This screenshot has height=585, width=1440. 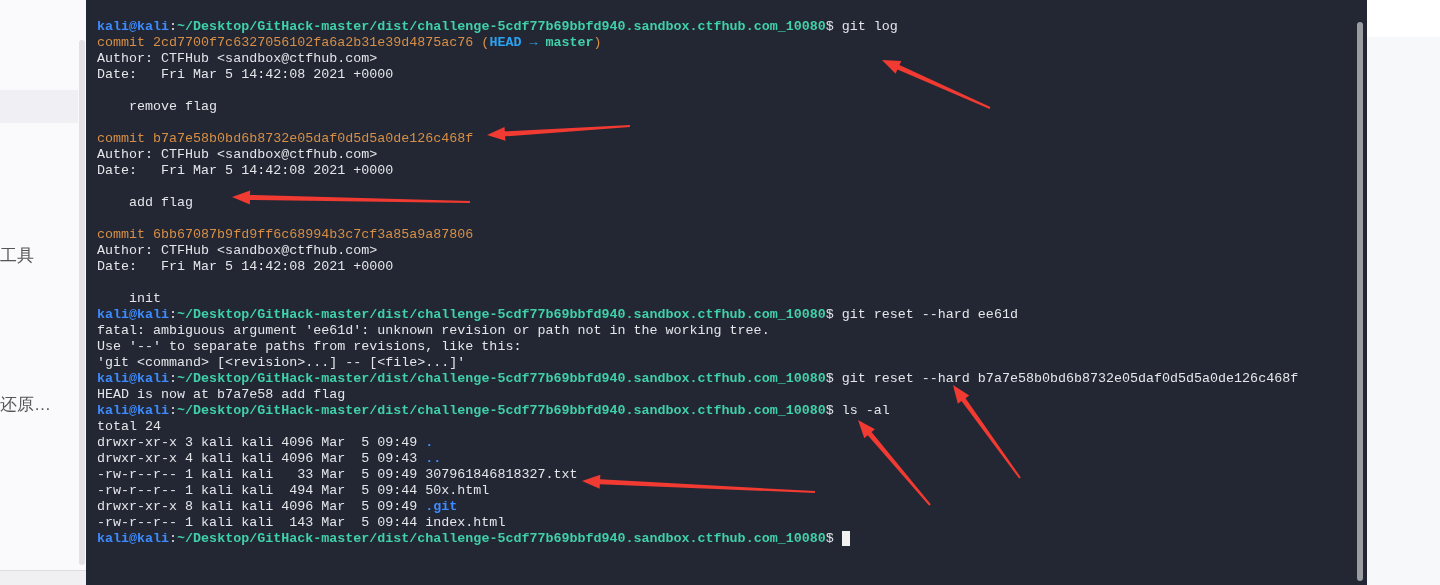 What do you see at coordinates (921, 315) in the screenshot?
I see `terminal-text: $ git reset --hard ee61d` at bounding box center [921, 315].